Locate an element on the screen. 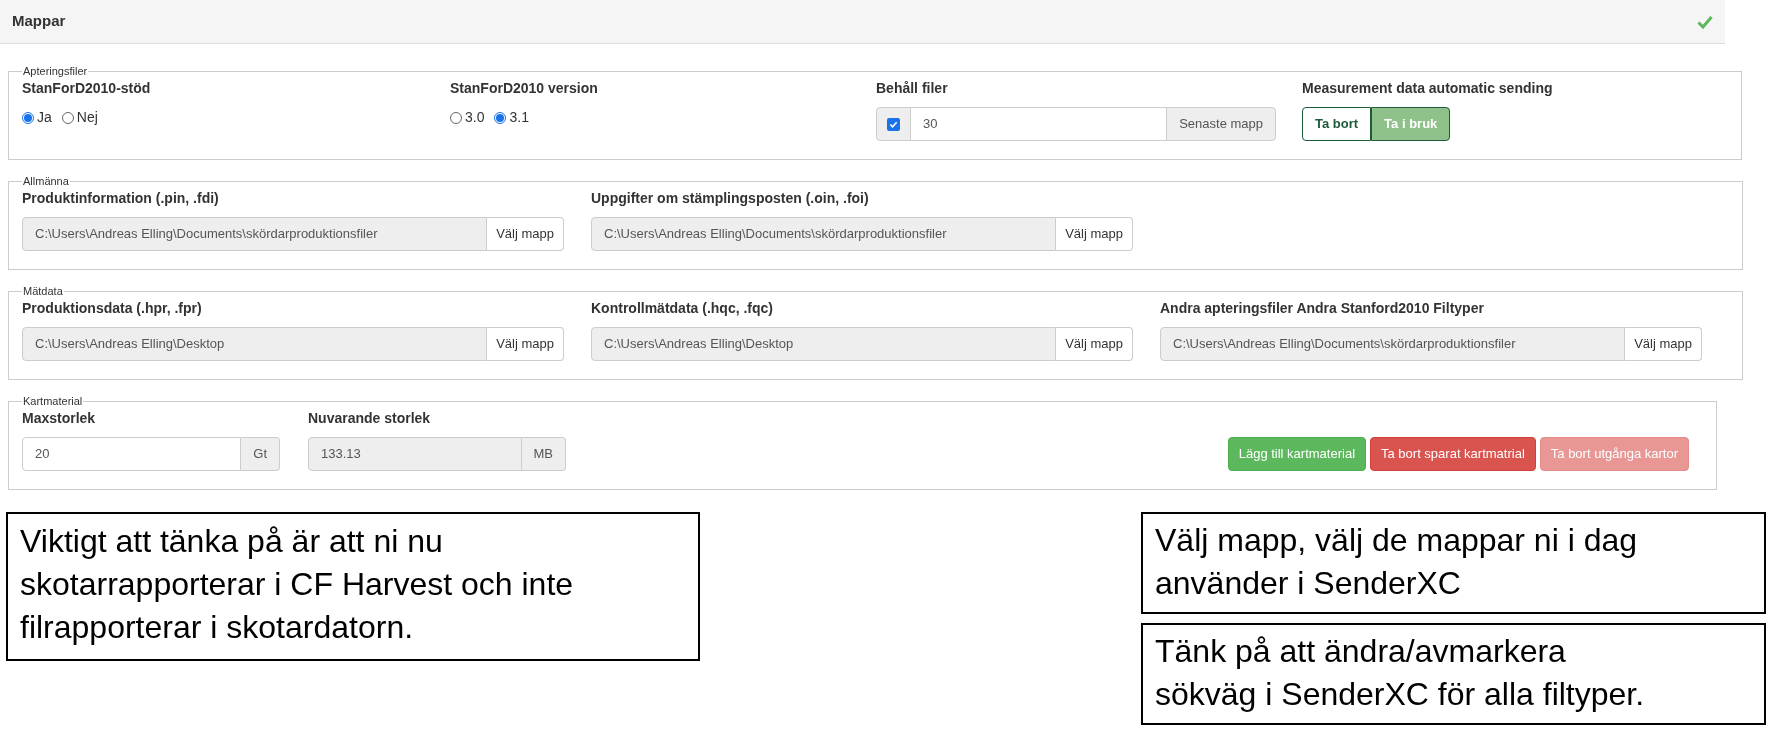 The height and width of the screenshot is (735, 1769). radio-option: 3.1 is located at coordinates (511, 117).